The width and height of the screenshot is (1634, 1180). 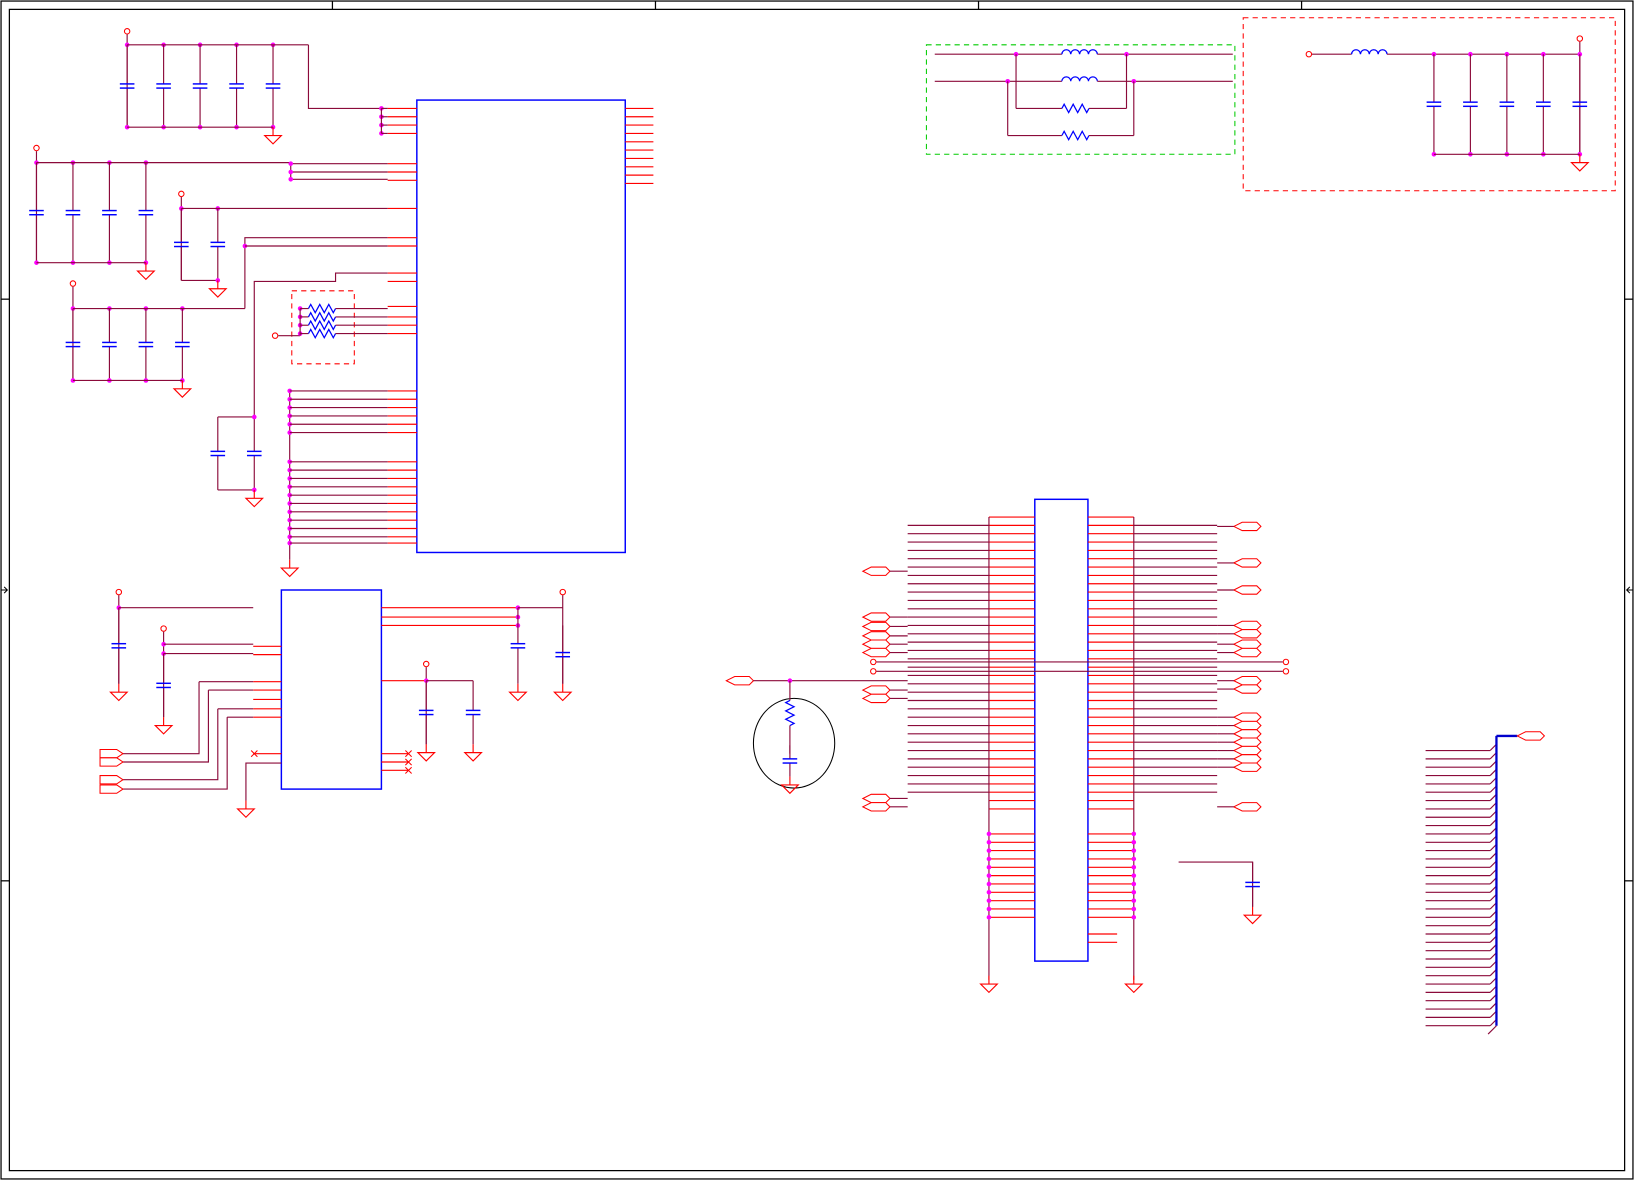 What do you see at coordinates (521, 326) in the screenshot?
I see `main-ic` at bounding box center [521, 326].